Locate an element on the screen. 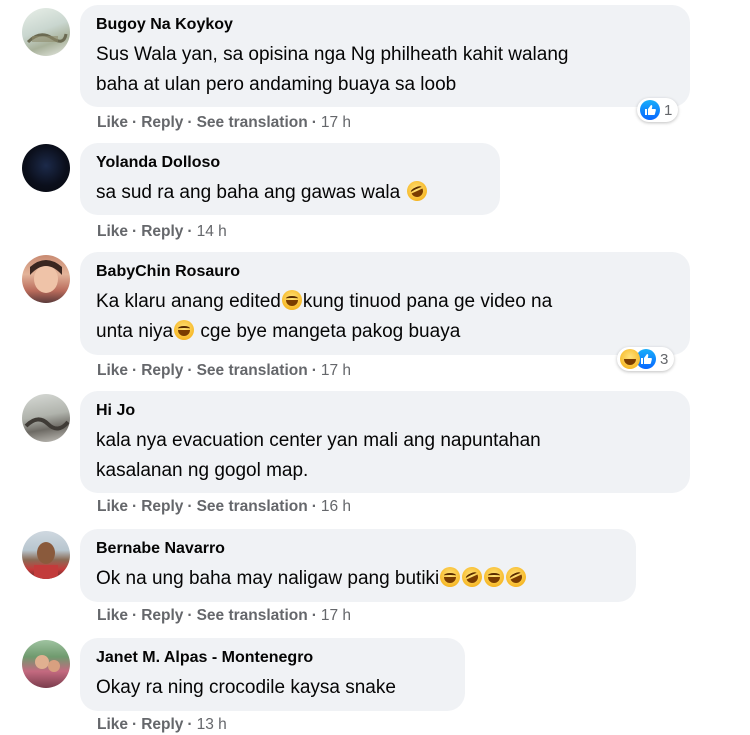  comment-text: Ok na ung baha may naligaw pang butiki is located at coordinates (359, 578).